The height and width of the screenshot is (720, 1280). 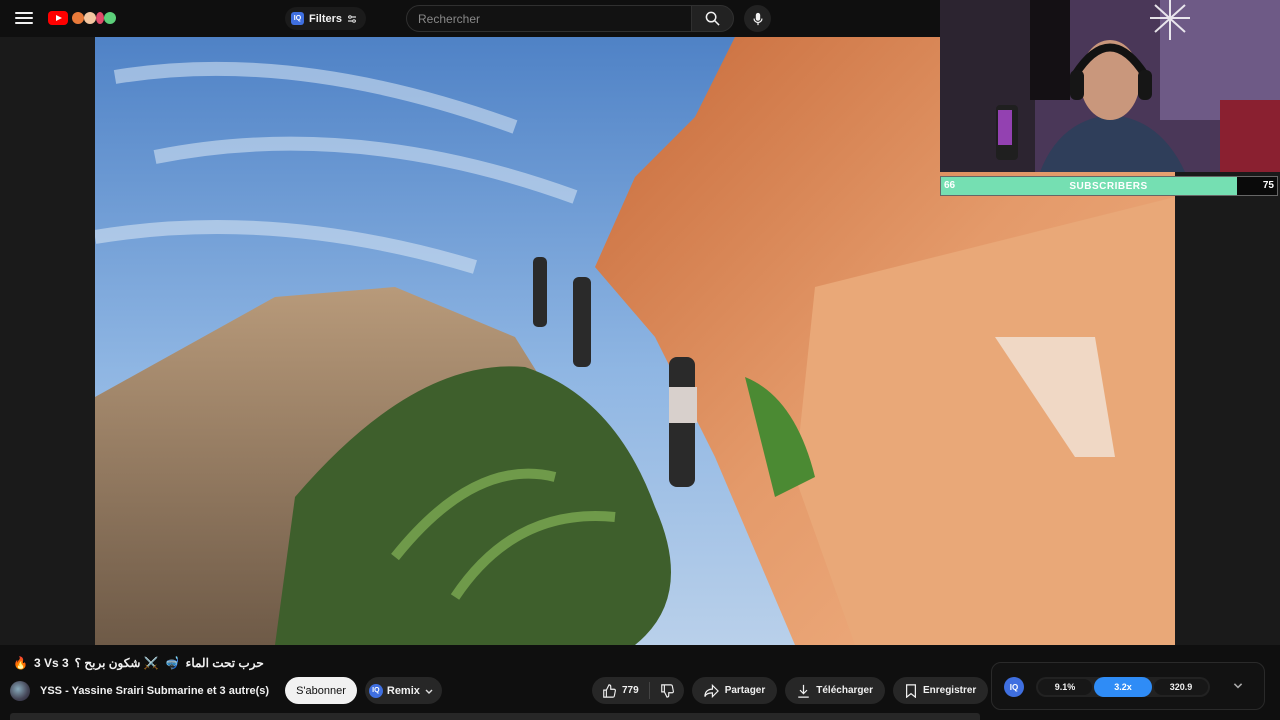 I want to click on video-actions: 779 Partager Télécharger Enregistrer, so click(x=808, y=690).